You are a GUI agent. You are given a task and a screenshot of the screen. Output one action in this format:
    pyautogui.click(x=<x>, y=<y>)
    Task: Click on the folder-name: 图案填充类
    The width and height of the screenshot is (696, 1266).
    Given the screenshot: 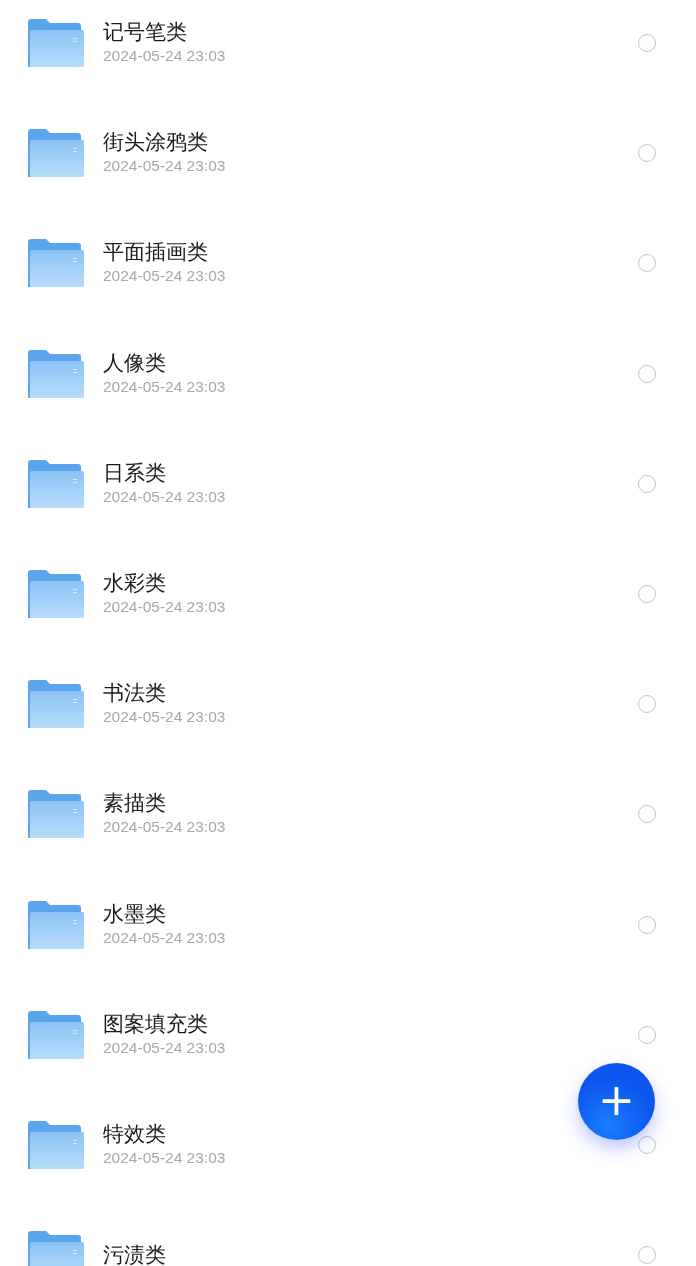 What is the action you would take?
    pyautogui.click(x=156, y=1023)
    